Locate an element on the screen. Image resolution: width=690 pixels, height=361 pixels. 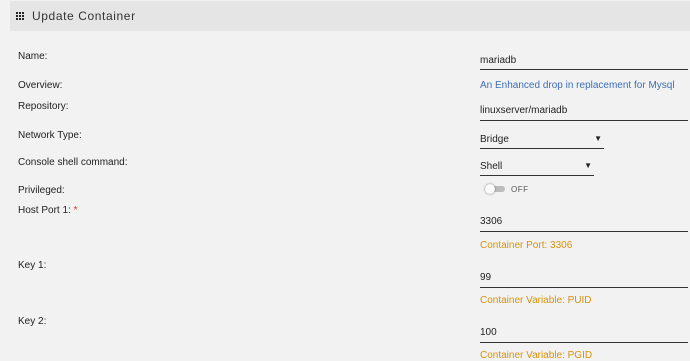
network-type-value: Bridge is located at coordinates (494, 139).